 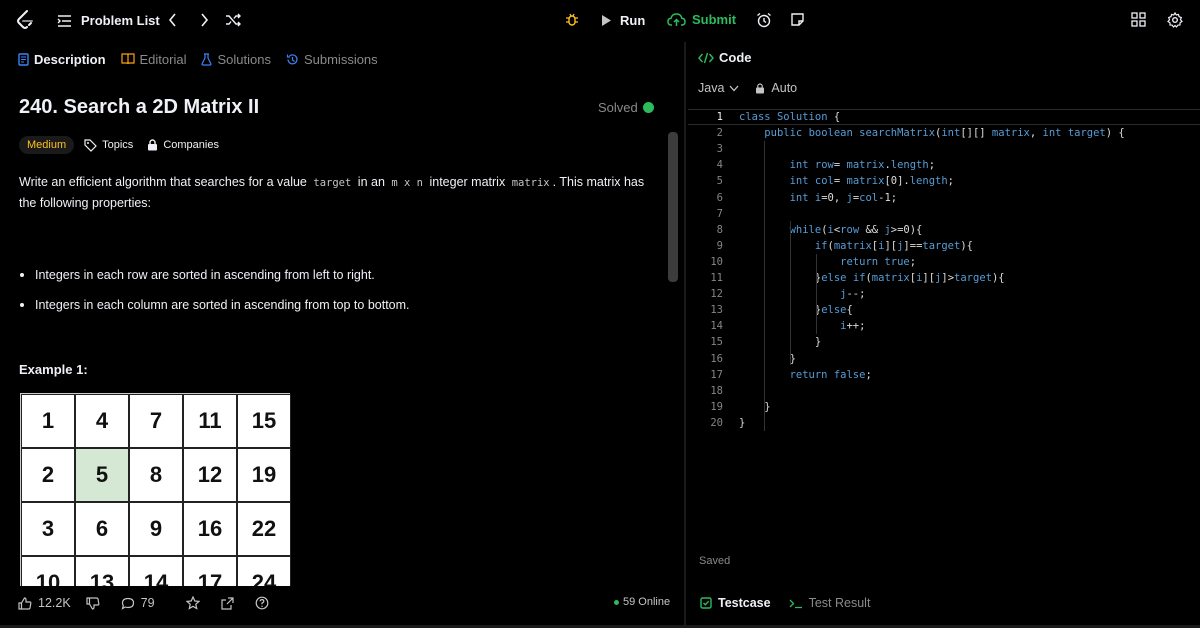 I want to click on matrix-cell: 7, so click(x=156, y=421).